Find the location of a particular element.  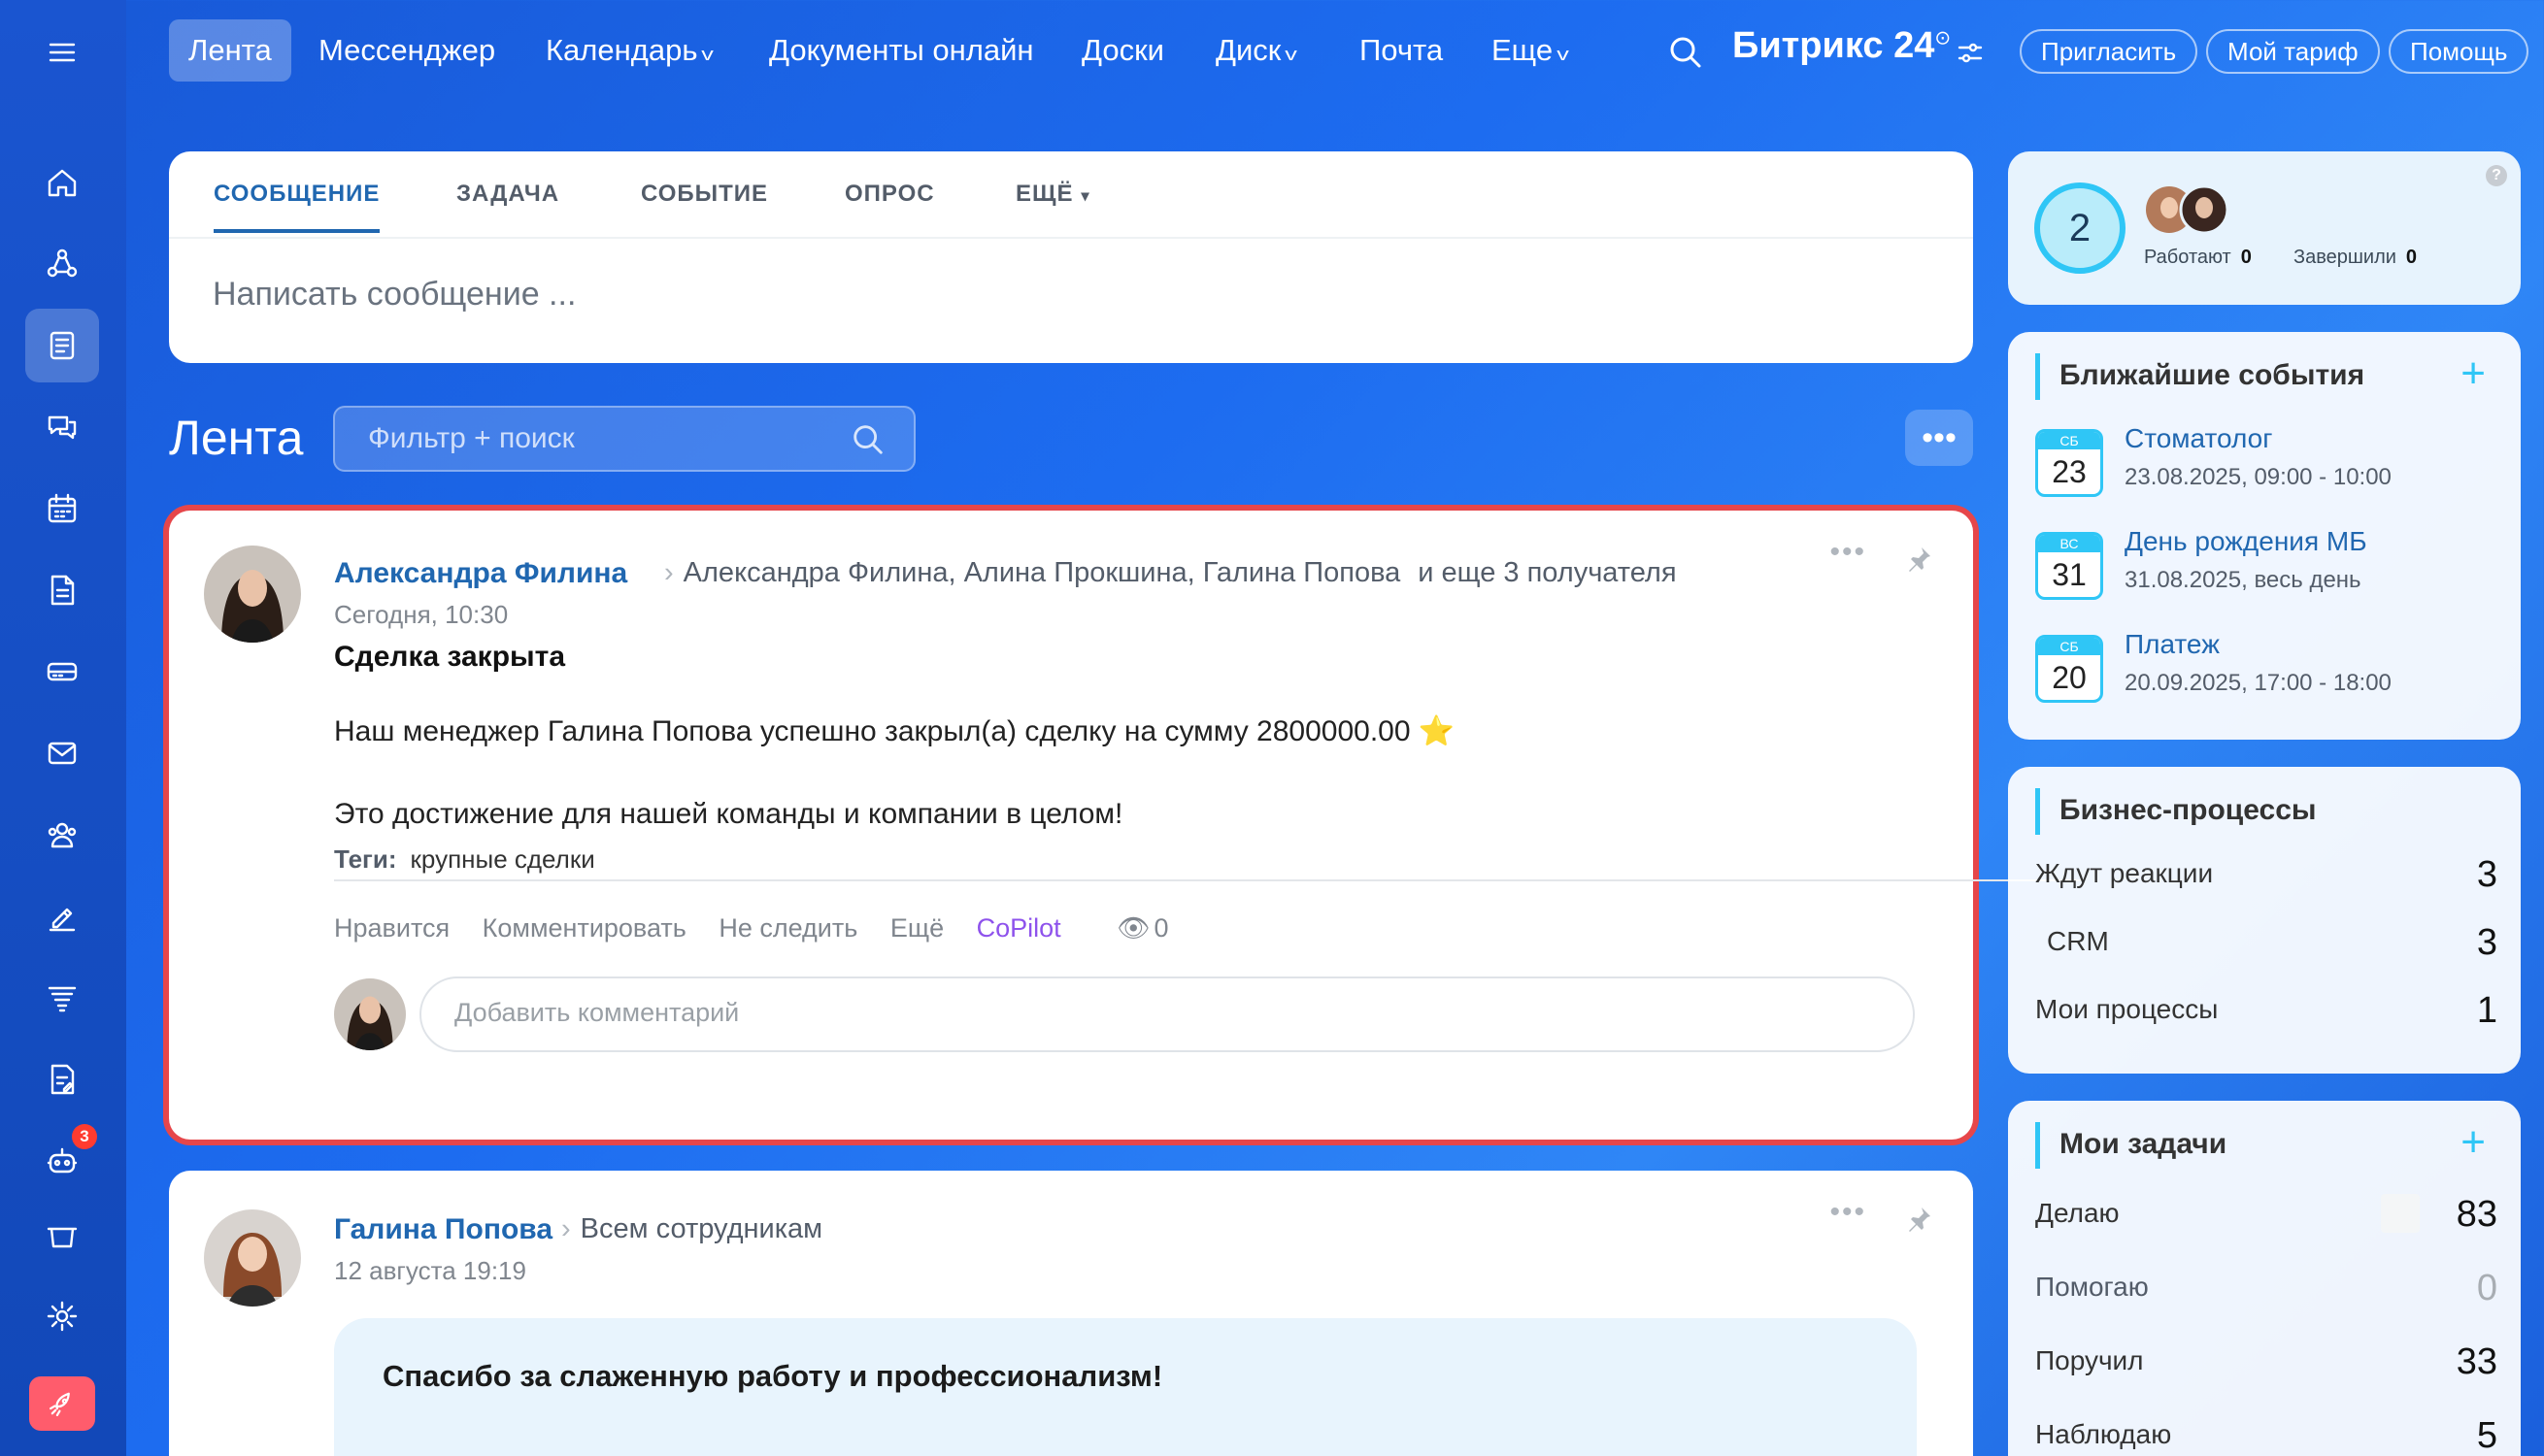

post-time: 12 августа 19:19 is located at coordinates (430, 1271).